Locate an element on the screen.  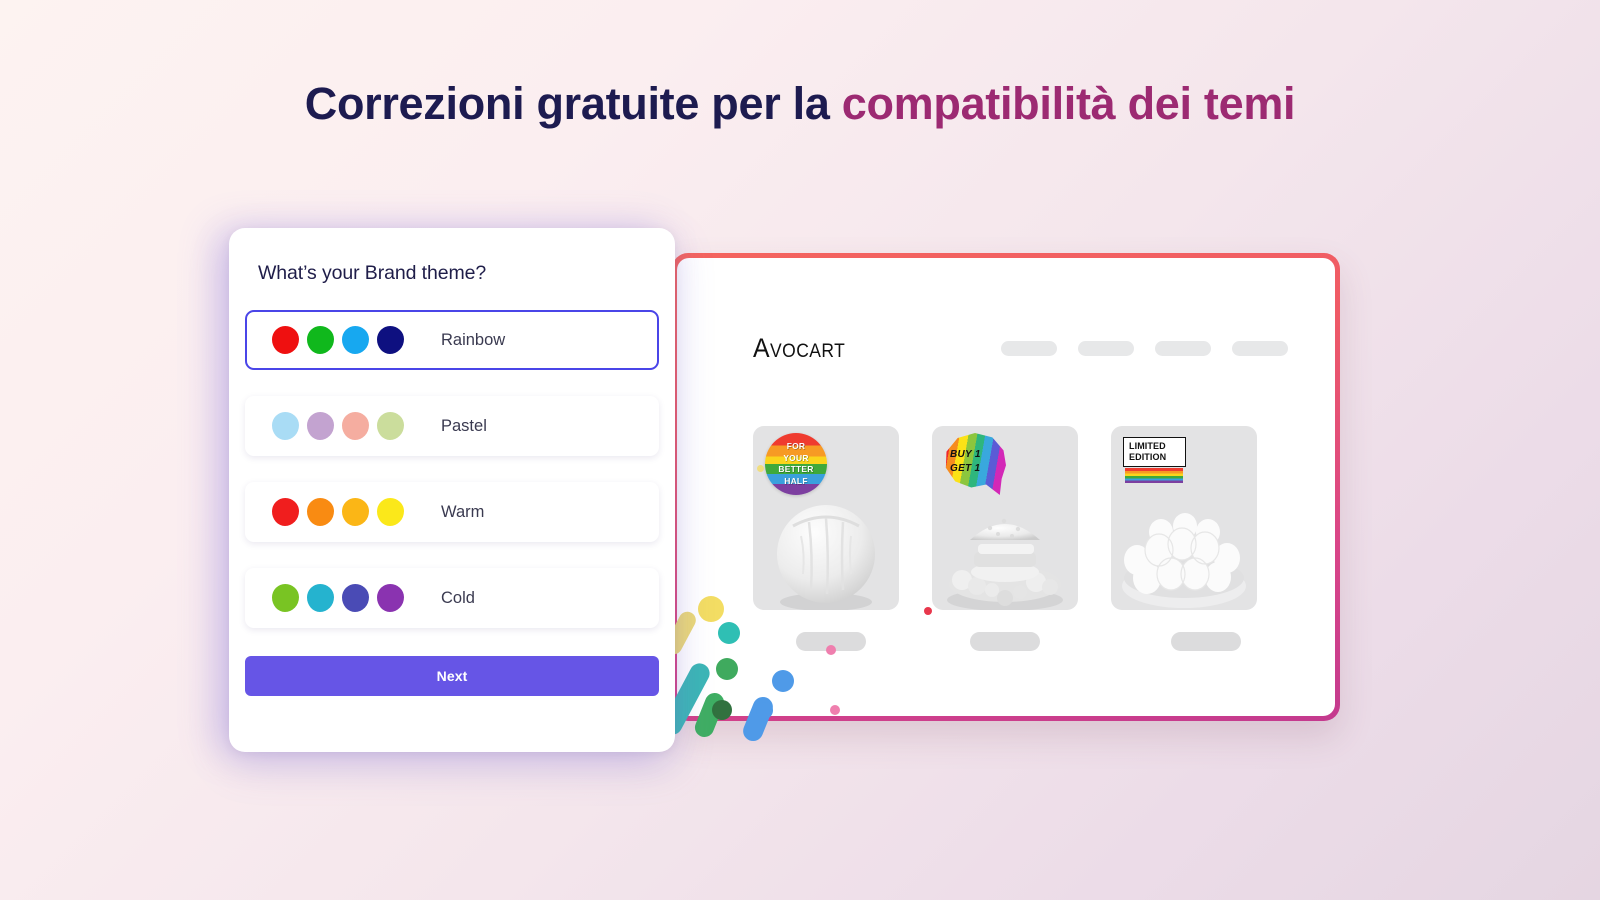
theme-option-label: Rainbow is located at coordinates (473, 339).